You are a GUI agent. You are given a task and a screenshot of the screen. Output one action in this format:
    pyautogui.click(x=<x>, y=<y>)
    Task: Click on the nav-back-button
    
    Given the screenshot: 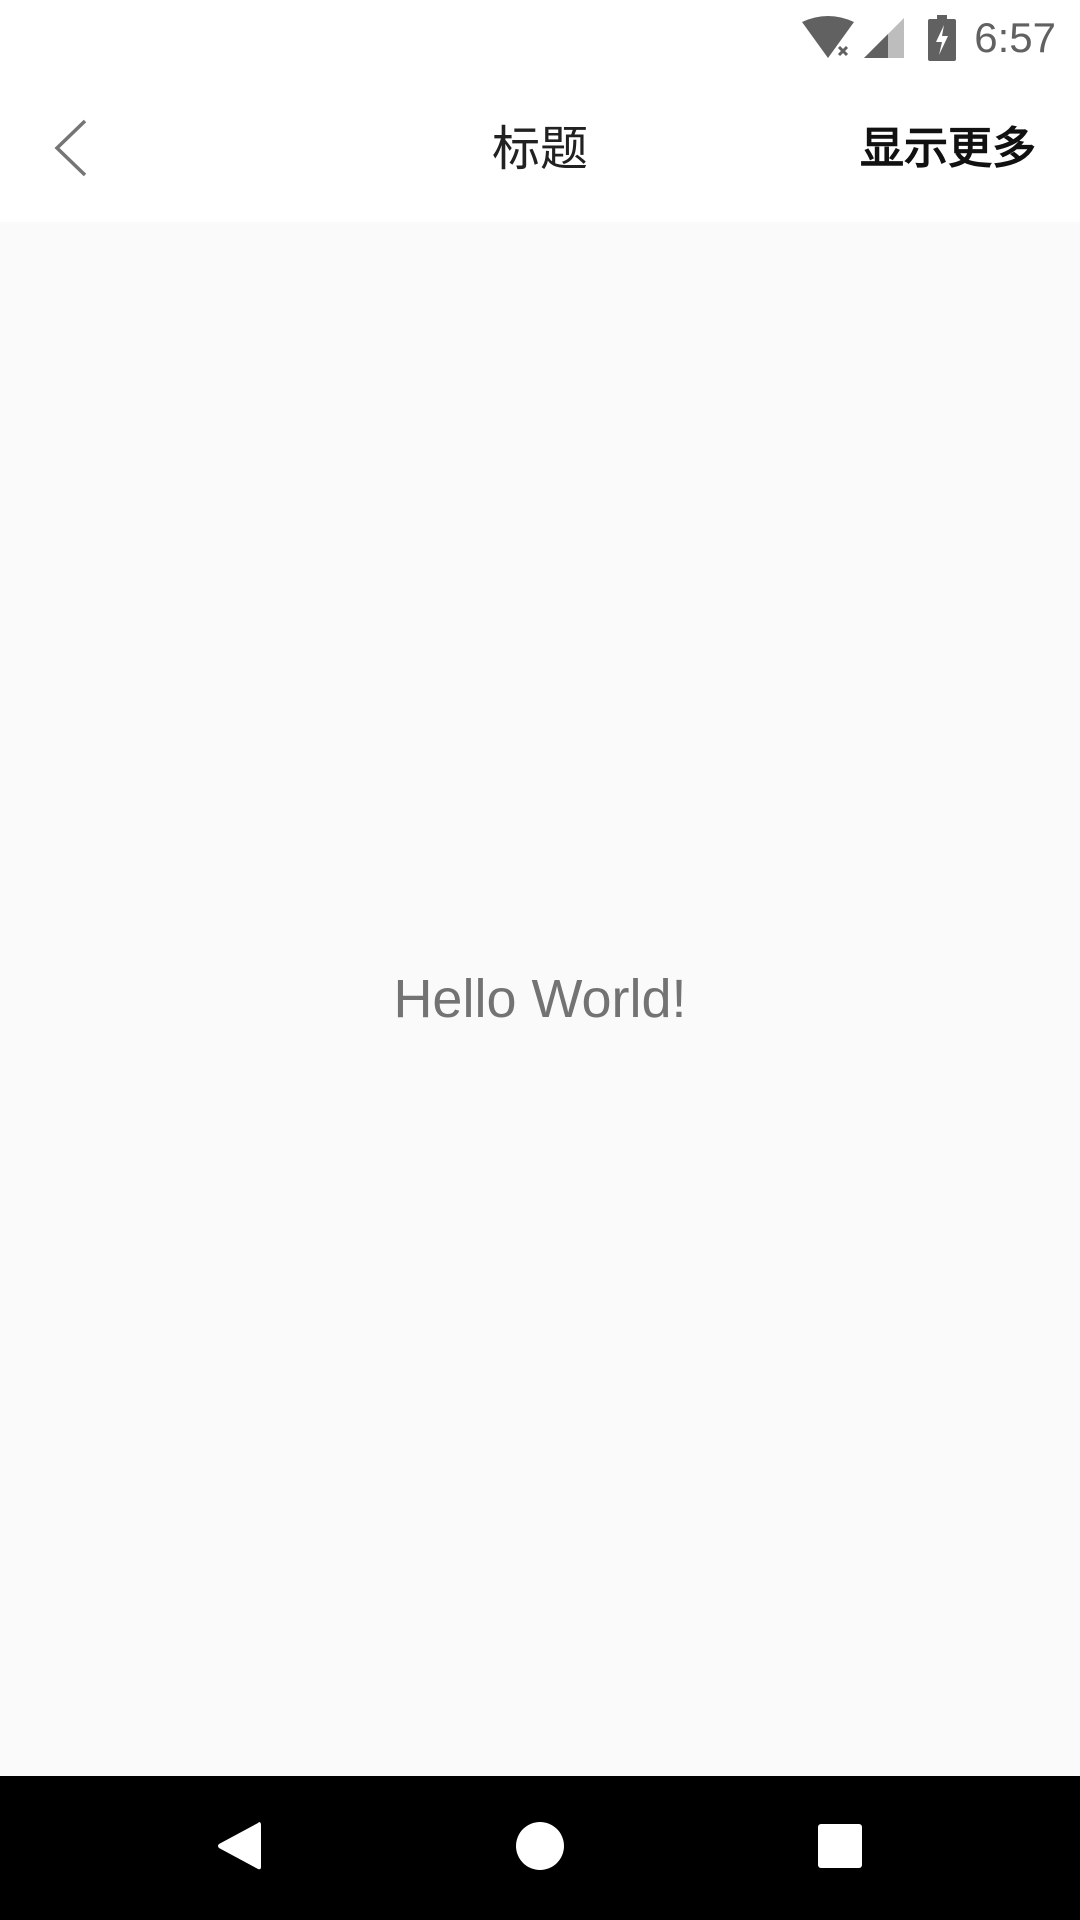 What is the action you would take?
    pyautogui.click(x=240, y=1848)
    